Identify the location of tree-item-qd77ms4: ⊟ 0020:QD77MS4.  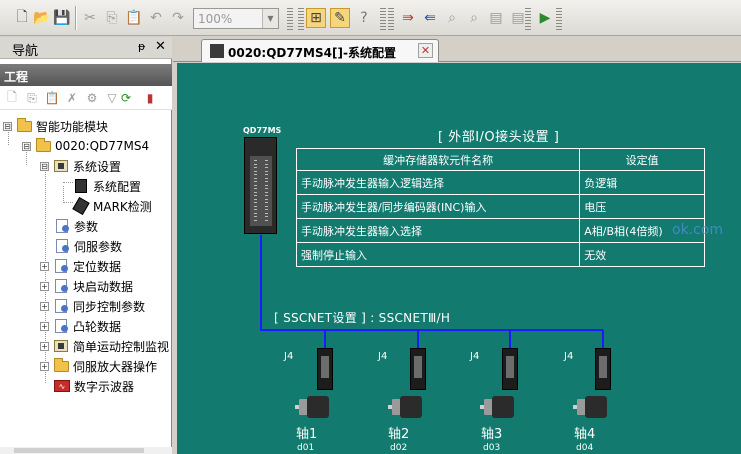
(85, 146).